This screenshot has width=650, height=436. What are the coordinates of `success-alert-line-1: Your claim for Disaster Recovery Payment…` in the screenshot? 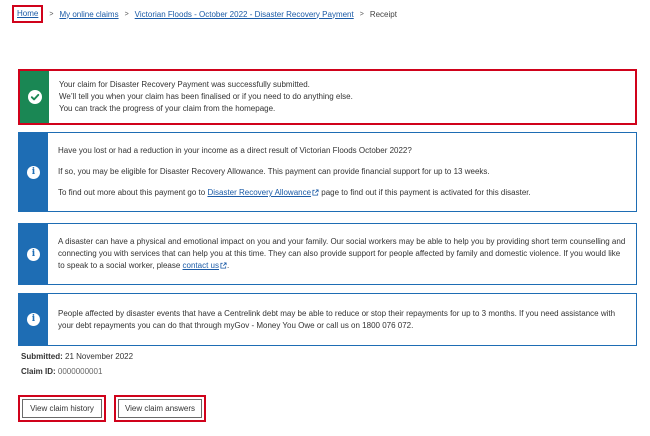 It's located at (184, 84).